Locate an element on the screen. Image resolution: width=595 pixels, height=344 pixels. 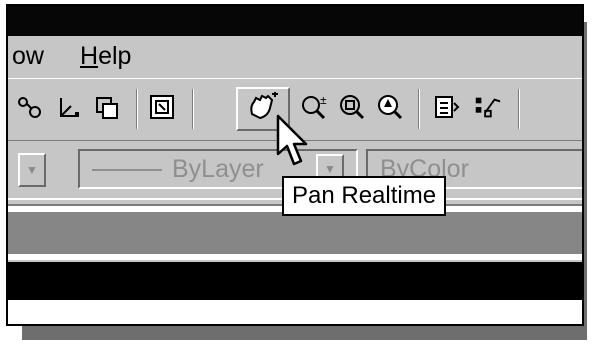
match-properties-icon is located at coordinates (487, 108).